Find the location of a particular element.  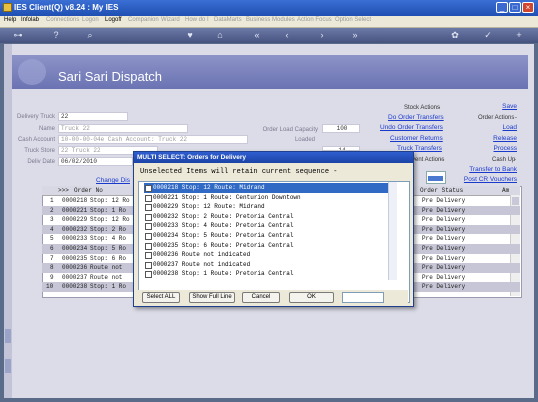

deliv-date-label: Deliv Date is located at coordinates (41, 162).